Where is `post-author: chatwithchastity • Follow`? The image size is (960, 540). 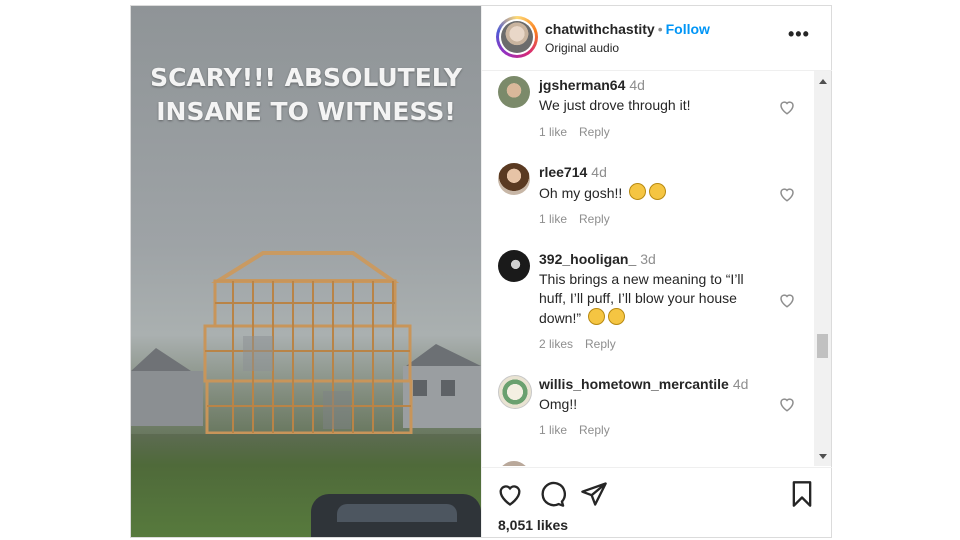
post-author: chatwithchastity • Follow is located at coordinates (627, 29).